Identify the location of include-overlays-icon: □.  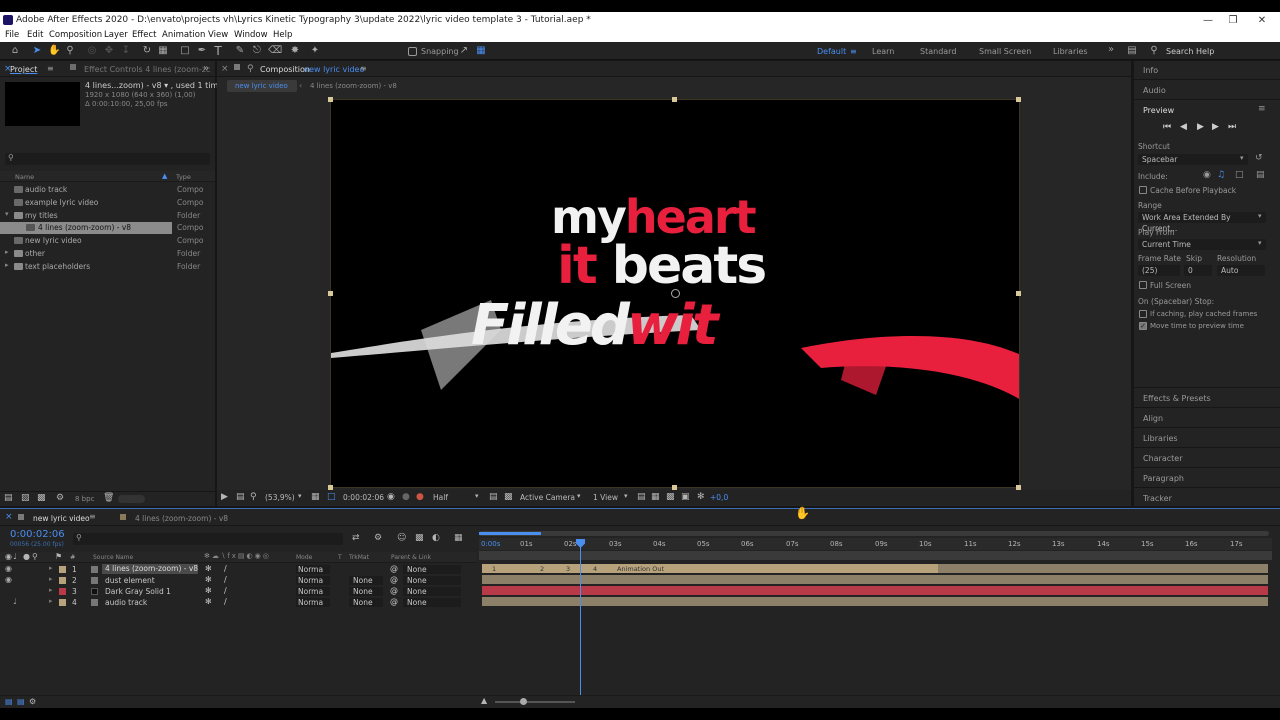
(1239, 175).